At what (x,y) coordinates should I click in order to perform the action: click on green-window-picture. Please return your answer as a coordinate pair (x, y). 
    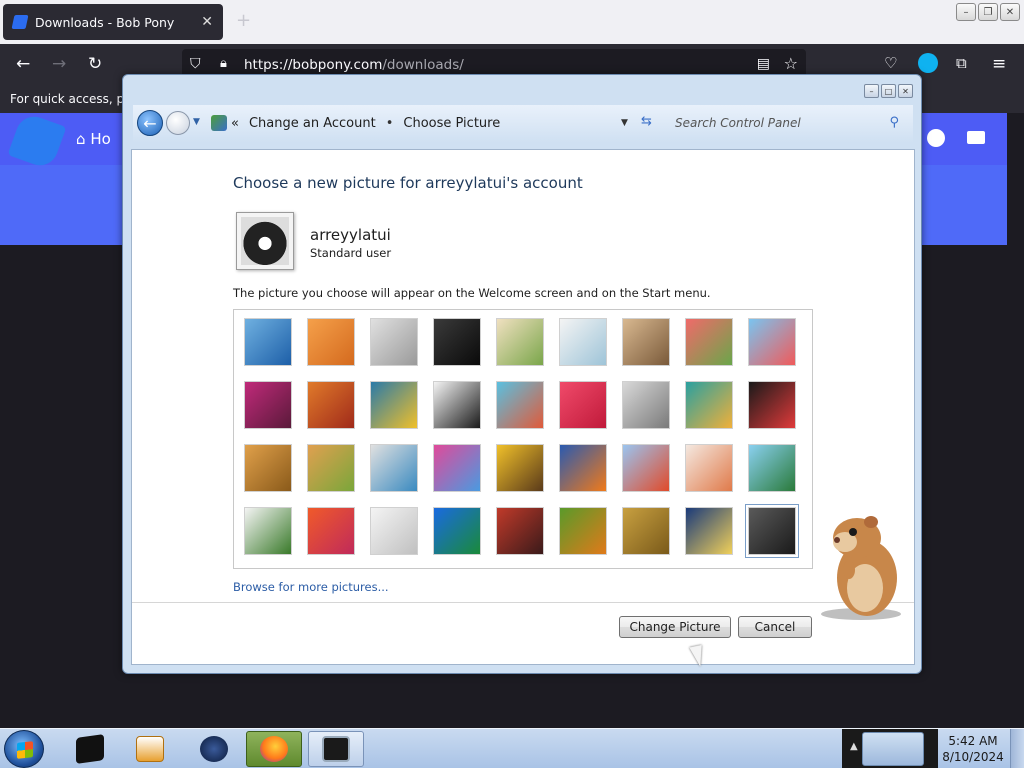
    Looking at the image, I should click on (457, 531).